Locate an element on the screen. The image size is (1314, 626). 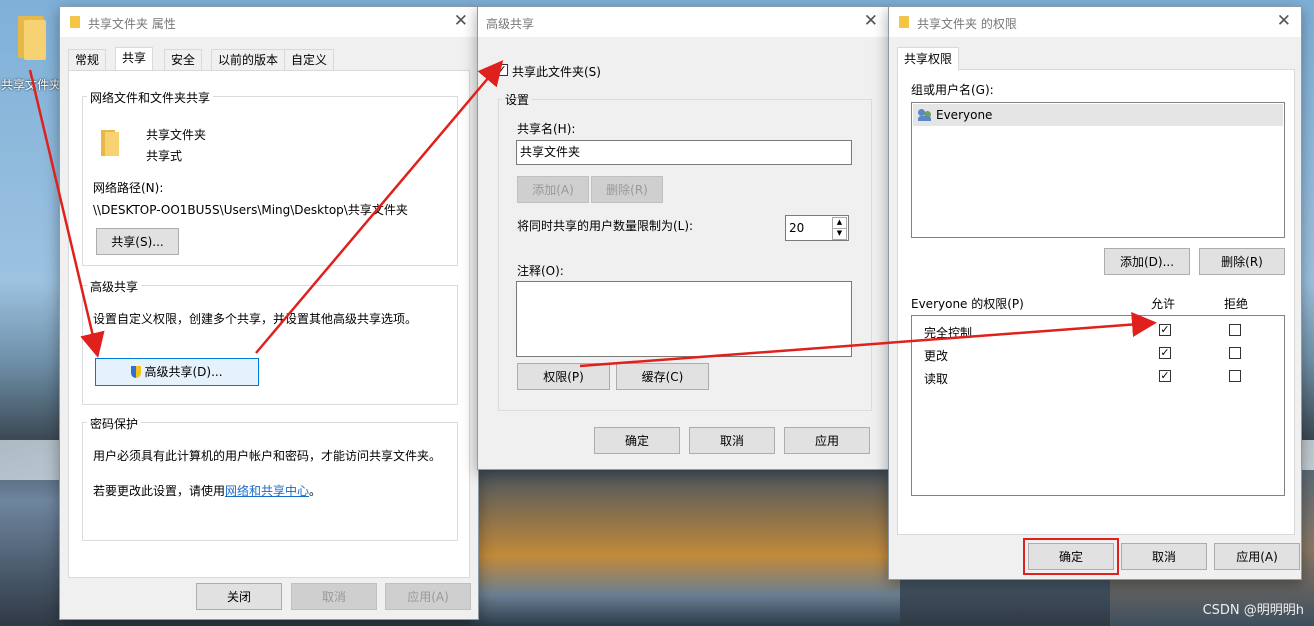
advanced-sharing-group is located at coordinates (270, 345).